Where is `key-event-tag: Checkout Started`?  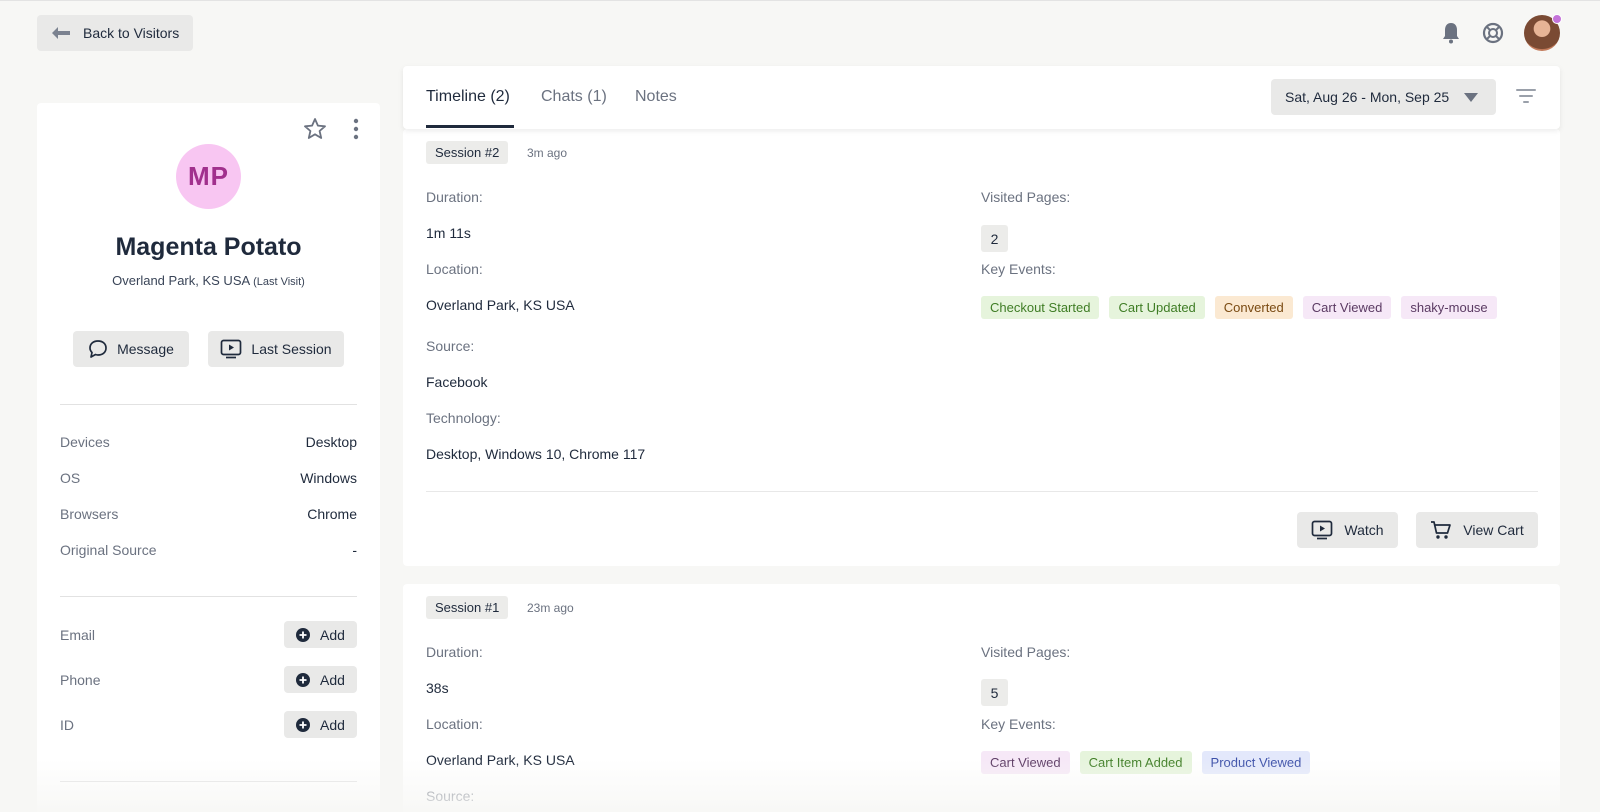 key-event-tag: Checkout Started is located at coordinates (1040, 307).